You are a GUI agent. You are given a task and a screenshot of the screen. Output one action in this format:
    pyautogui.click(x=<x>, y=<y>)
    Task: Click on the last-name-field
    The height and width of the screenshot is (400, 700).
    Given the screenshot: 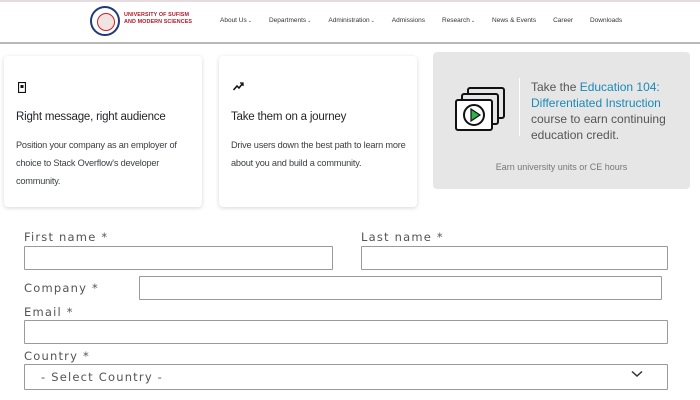 What is the action you would take?
    pyautogui.click(x=514, y=258)
    